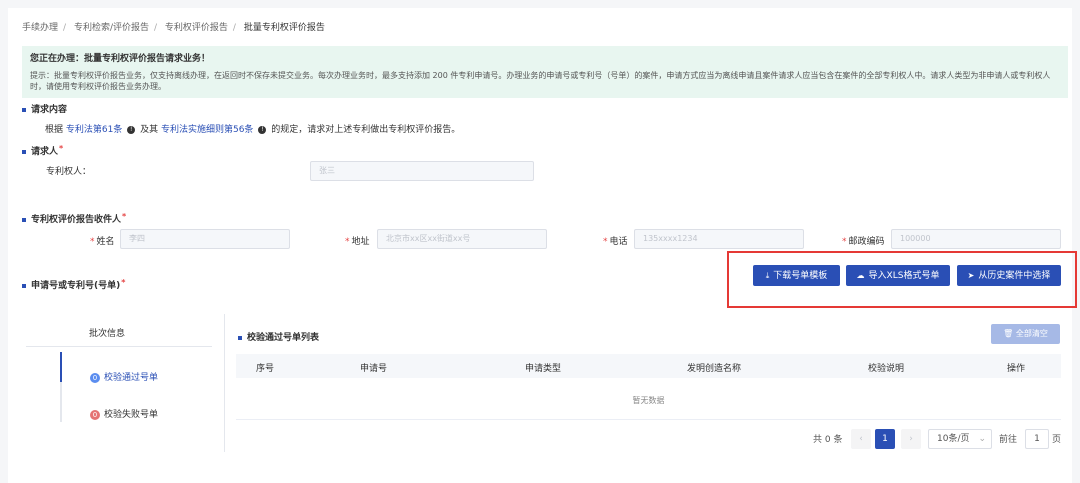 The height and width of the screenshot is (483, 1080). I want to click on failed-count-badge: 0, so click(95, 414).